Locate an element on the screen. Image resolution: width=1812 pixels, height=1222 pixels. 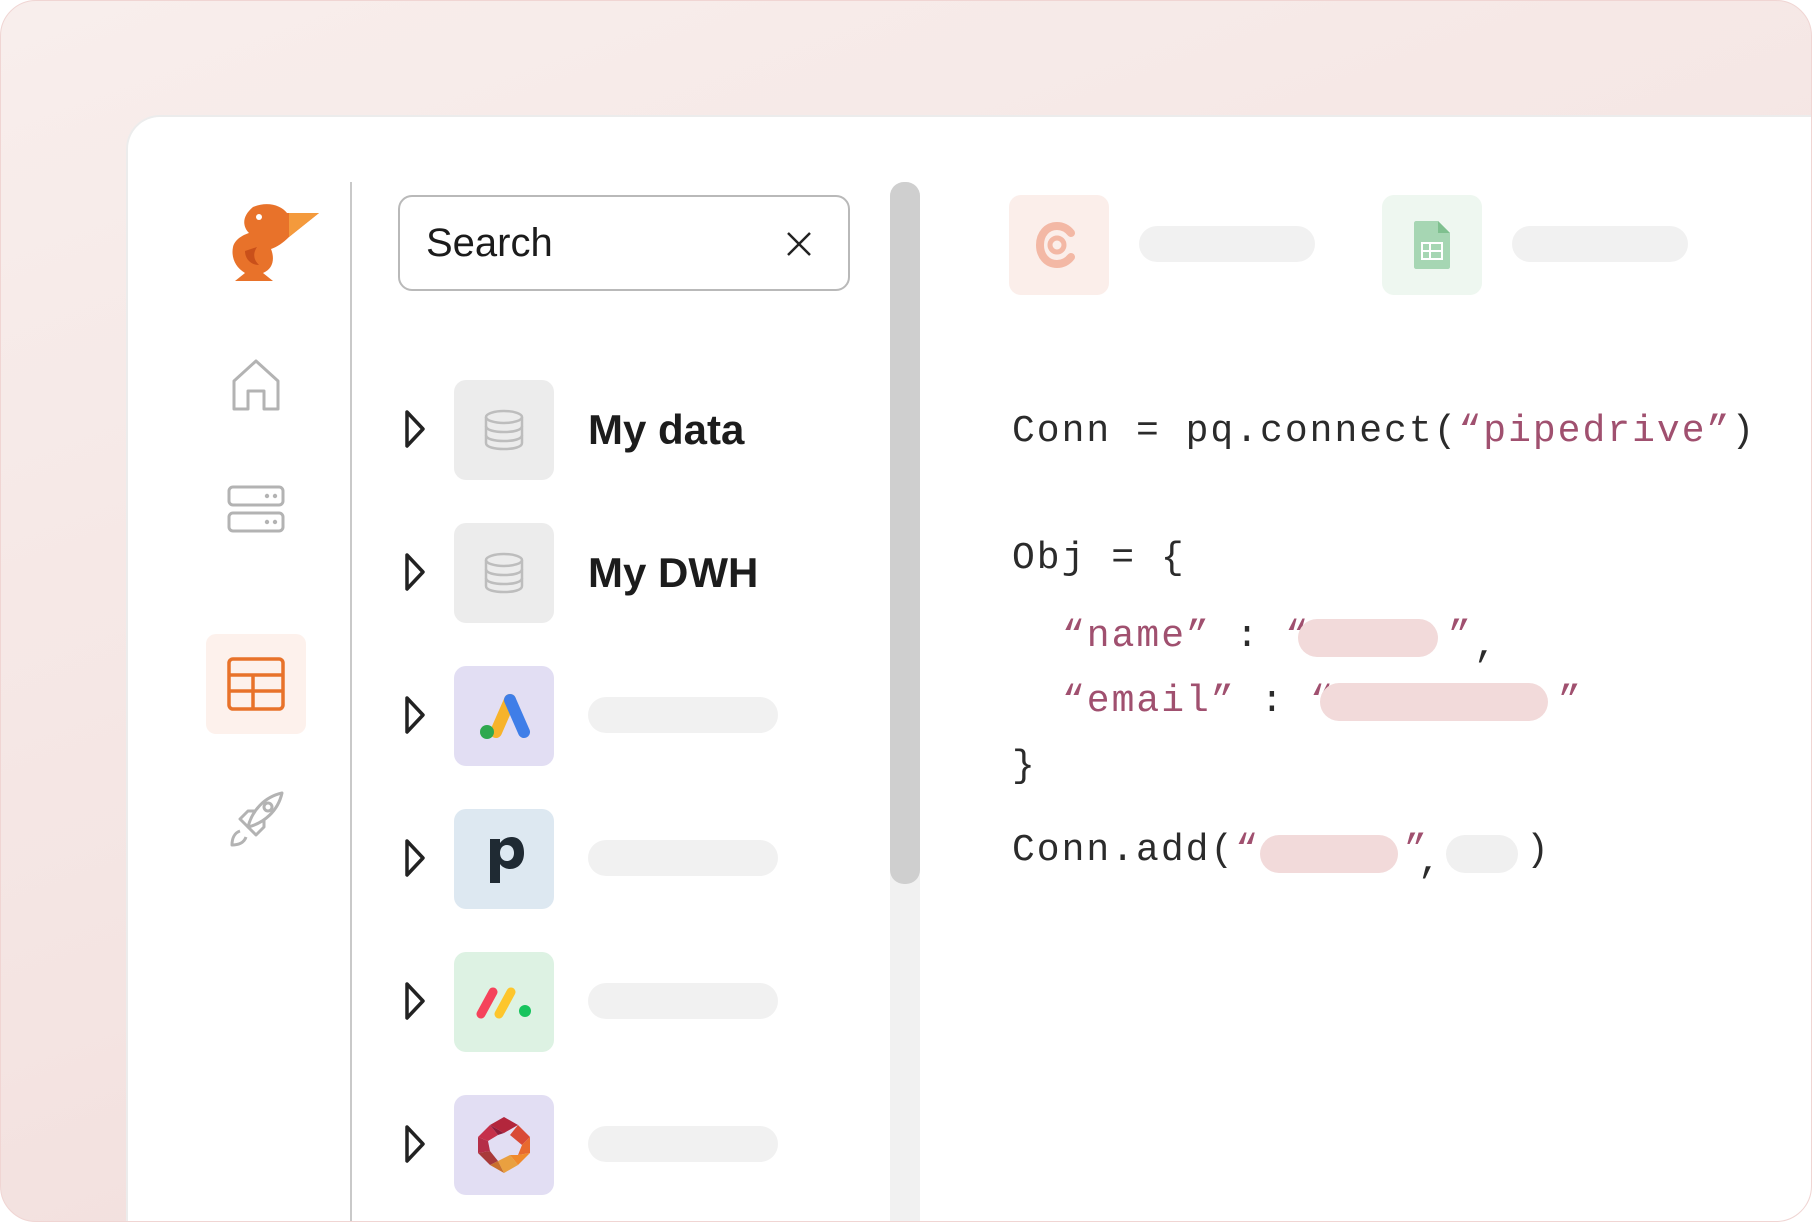
hexagon-logo-icon is located at coordinates (504, 1145).